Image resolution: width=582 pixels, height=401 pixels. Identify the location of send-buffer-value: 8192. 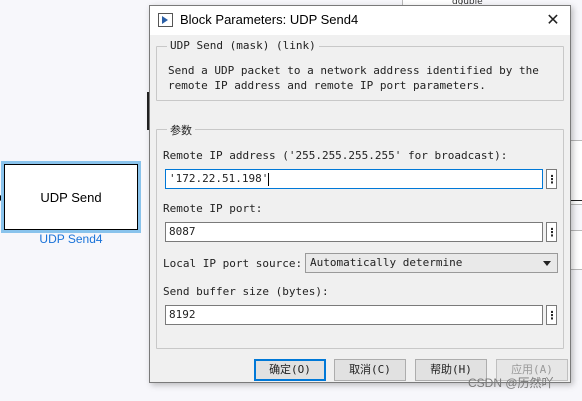
(182, 314).